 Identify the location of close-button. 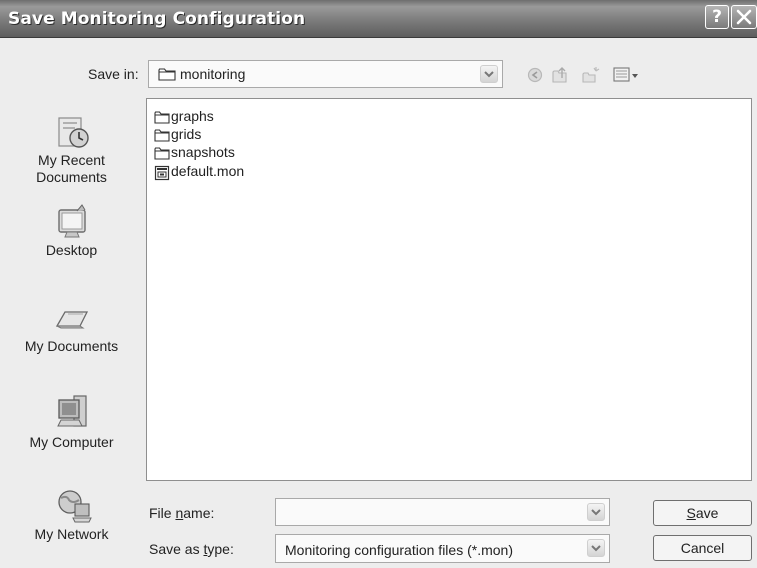
(744, 17).